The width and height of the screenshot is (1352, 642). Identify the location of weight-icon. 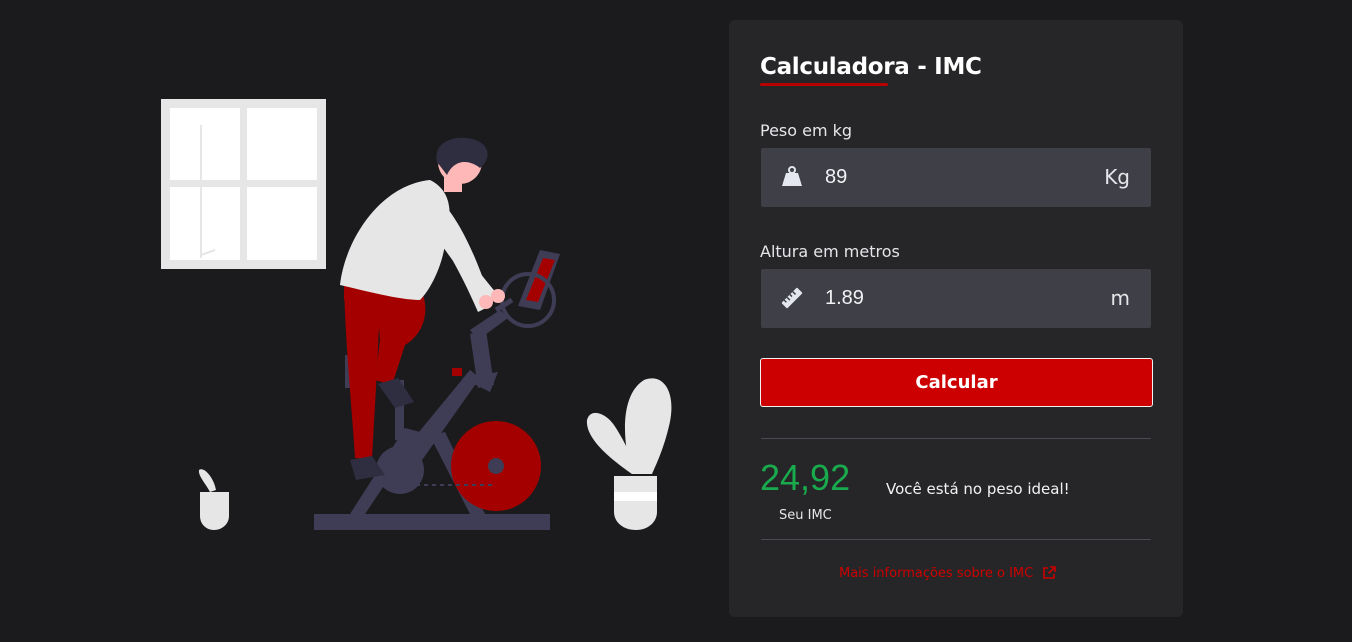
(792, 176).